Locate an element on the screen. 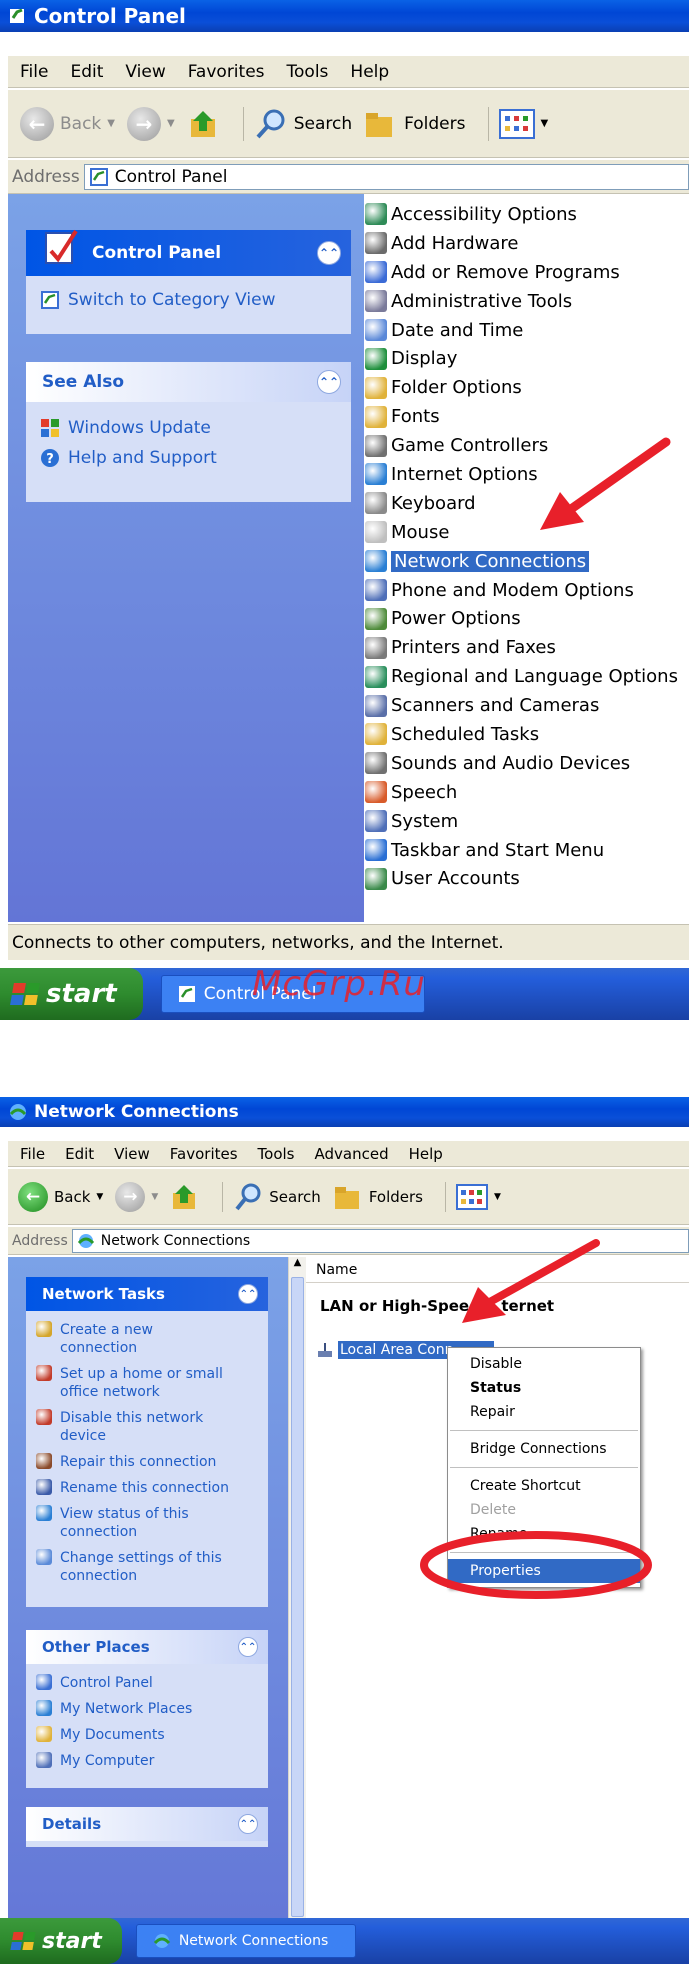 This screenshot has width=689, height=1966. vertical-scrollbar: ▲ ▼ is located at coordinates (297, 1609).